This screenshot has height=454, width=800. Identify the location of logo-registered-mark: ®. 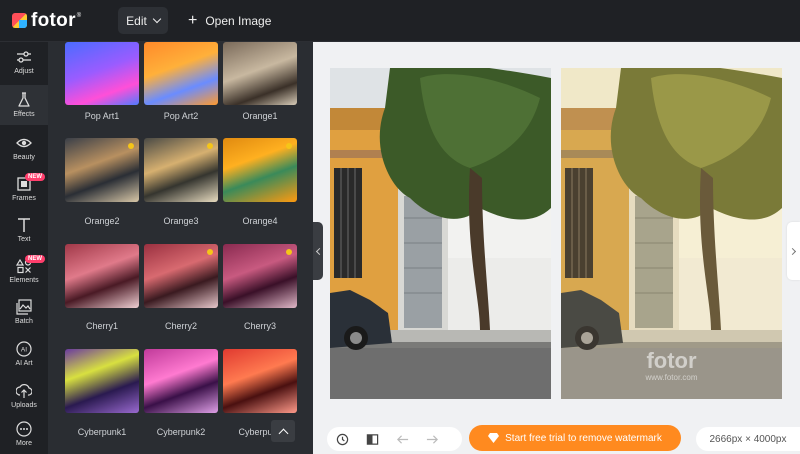
(79, 15).